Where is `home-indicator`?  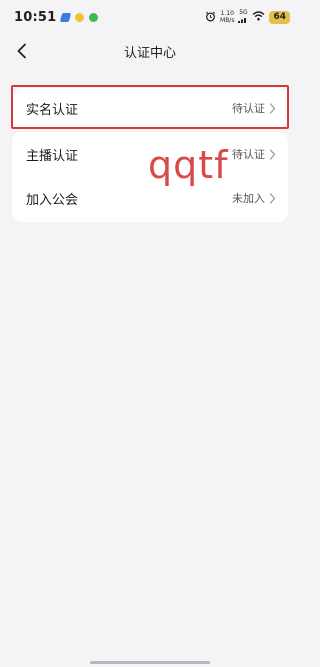
home-indicator is located at coordinates (150, 662).